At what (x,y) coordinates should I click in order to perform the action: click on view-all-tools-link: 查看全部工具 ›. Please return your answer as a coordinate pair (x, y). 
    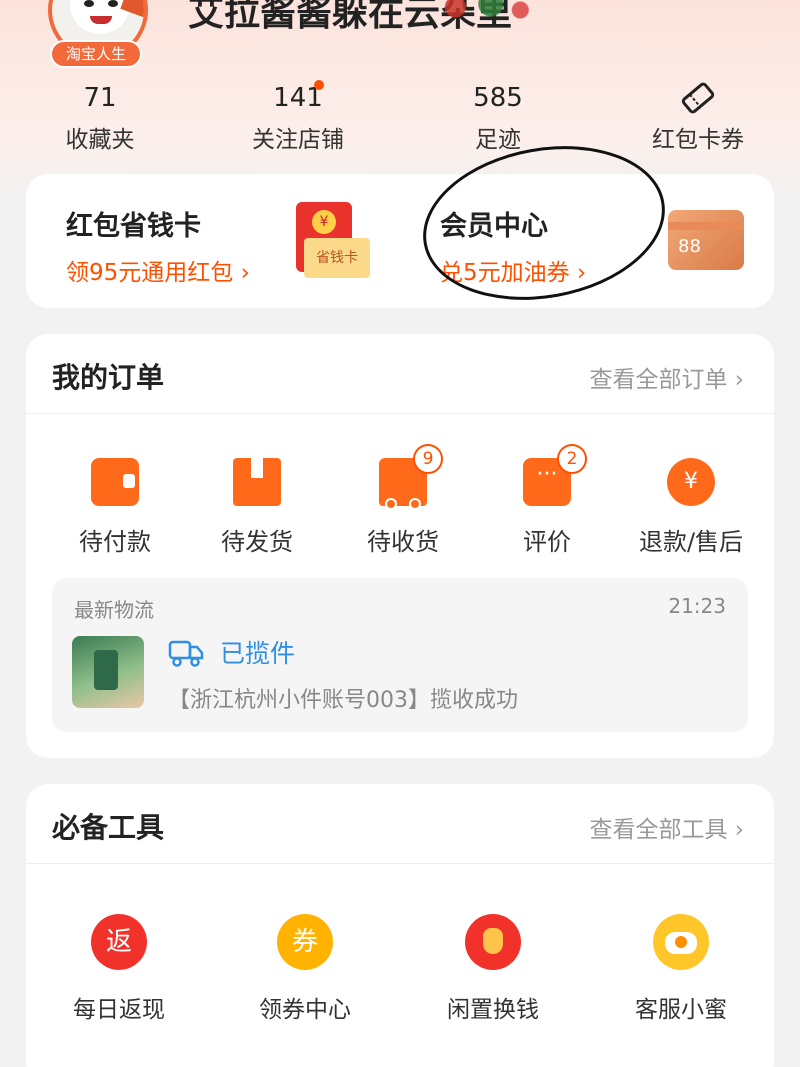
    Looking at the image, I should click on (666, 827).